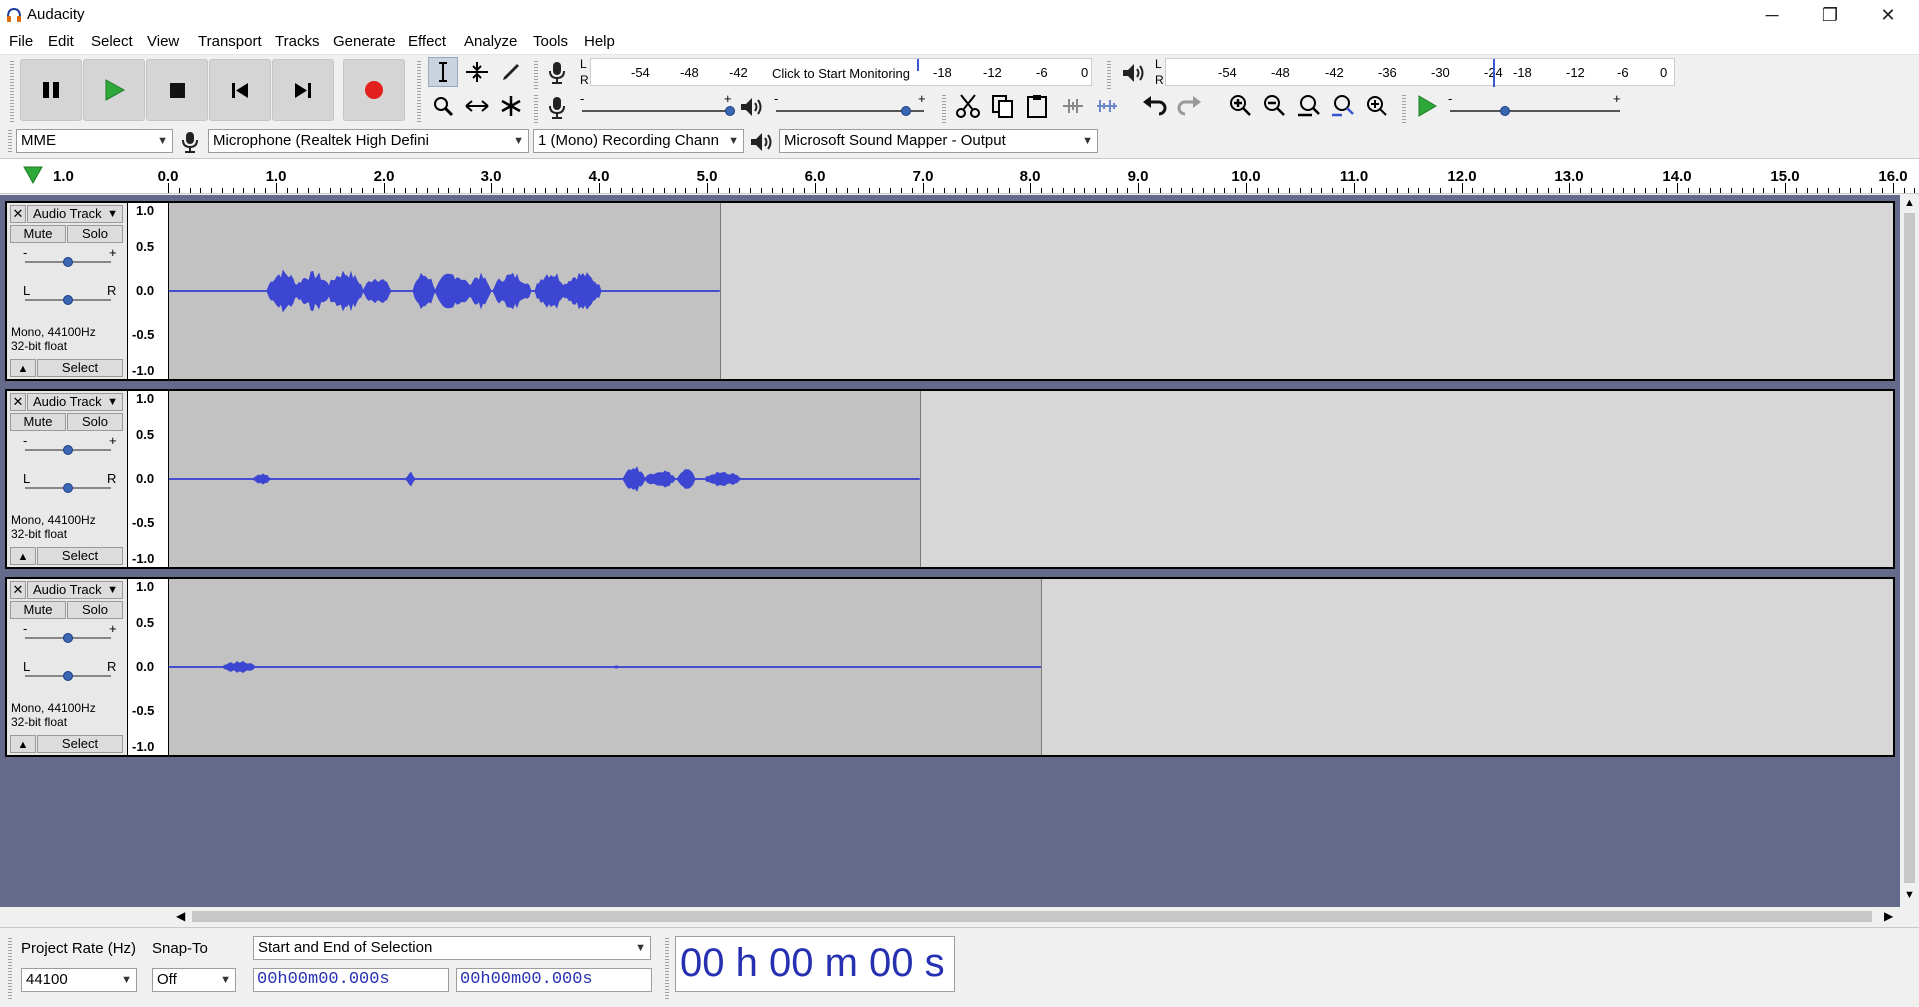 The image size is (1919, 1007). I want to click on time-shift-tool, so click(477, 106).